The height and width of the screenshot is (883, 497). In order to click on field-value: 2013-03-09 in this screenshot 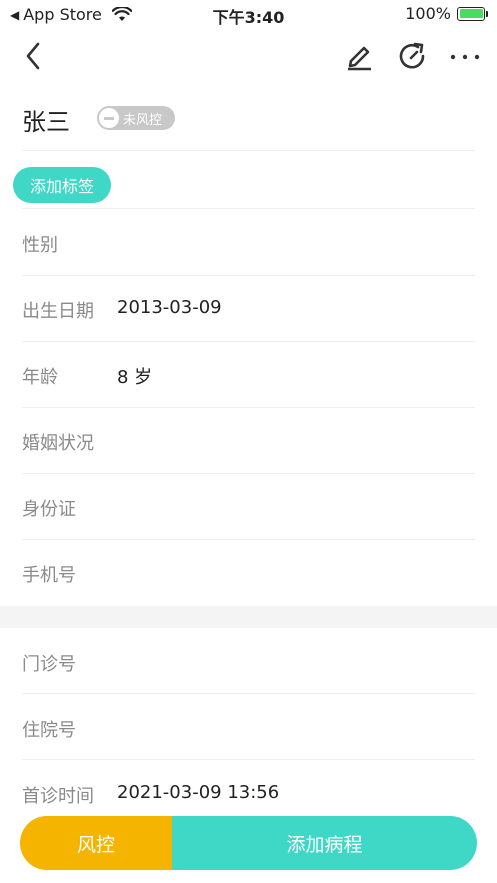, I will do `click(169, 307)`.